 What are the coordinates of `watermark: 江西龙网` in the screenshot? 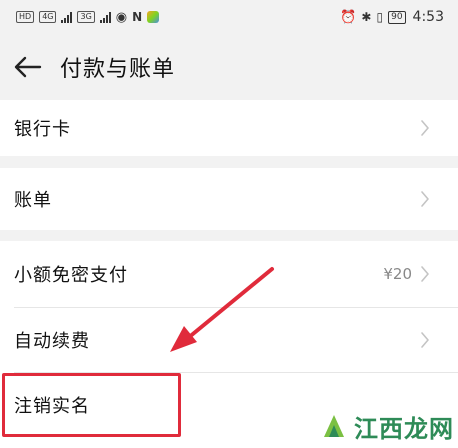 It's located at (386, 426).